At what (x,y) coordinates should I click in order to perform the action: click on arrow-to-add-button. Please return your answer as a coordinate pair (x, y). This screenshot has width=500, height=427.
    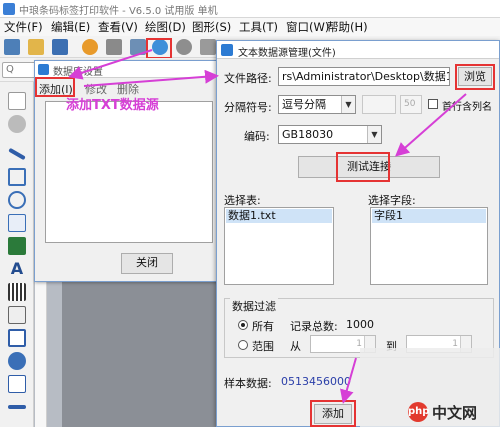
    Looking at the image, I should click on (348, 380).